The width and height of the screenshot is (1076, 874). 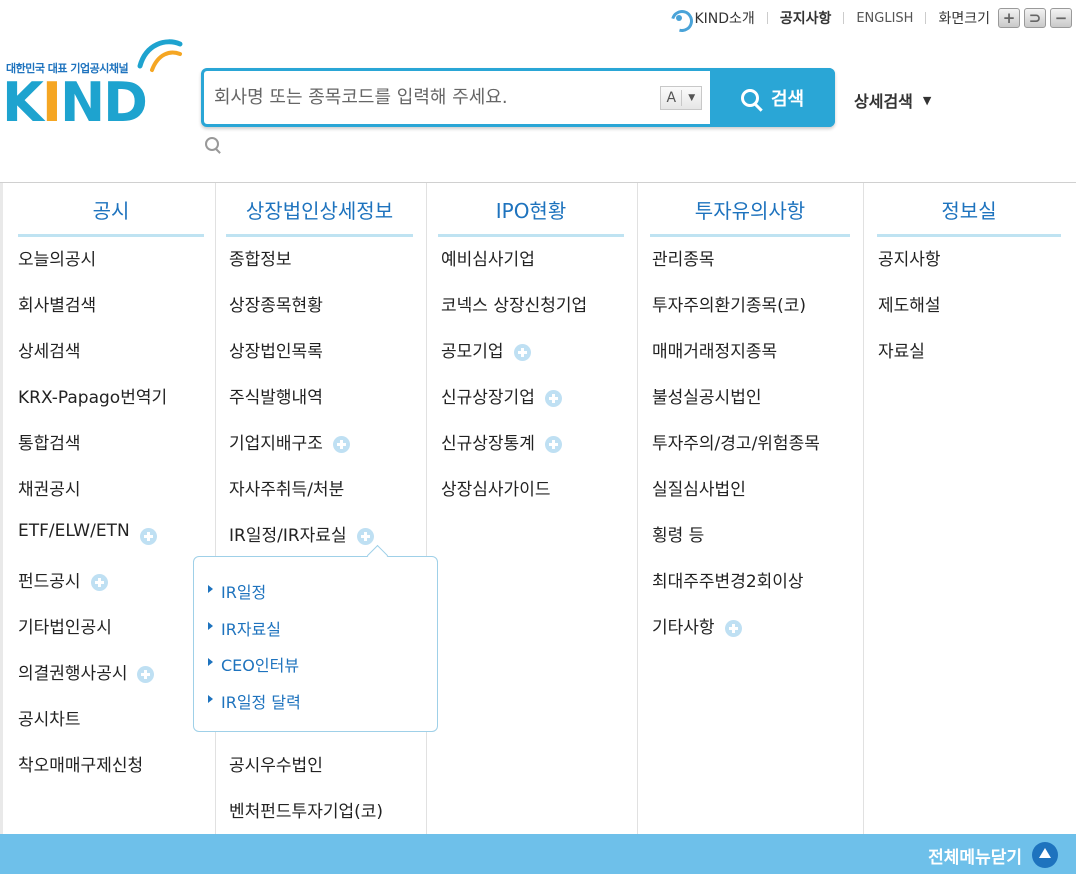 What do you see at coordinates (884, 18) in the screenshot?
I see `english-link: ENGLISH` at bounding box center [884, 18].